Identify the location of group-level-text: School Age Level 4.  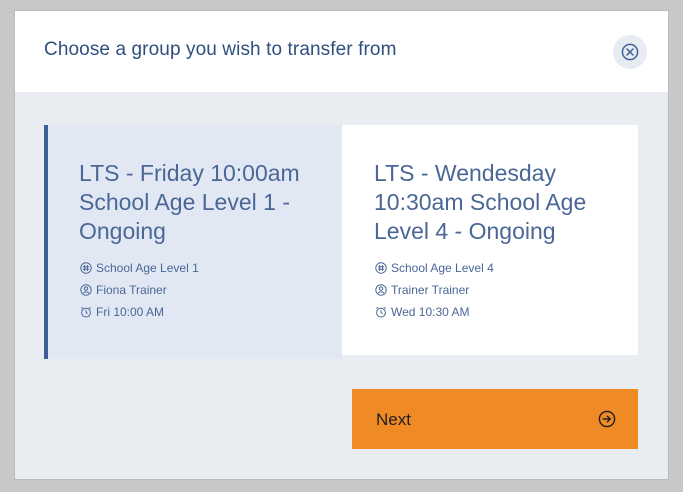
(442, 268).